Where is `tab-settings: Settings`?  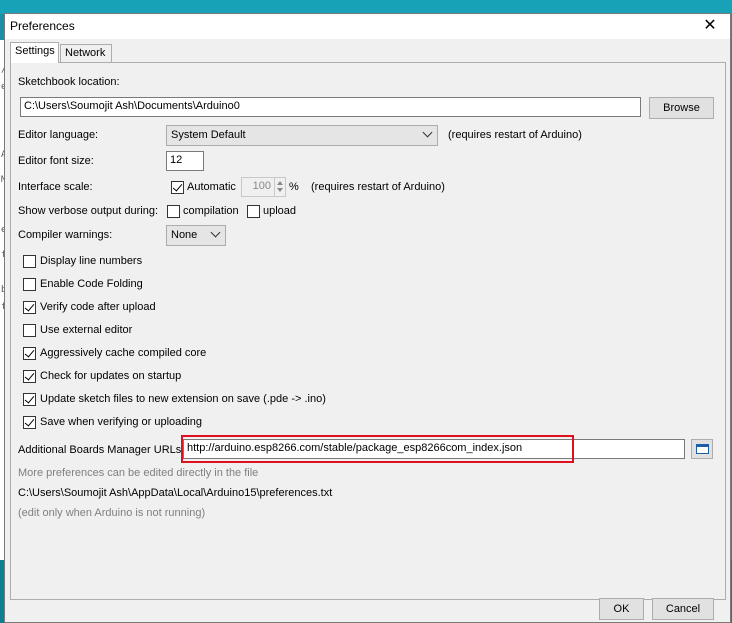 tab-settings: Settings is located at coordinates (34, 52).